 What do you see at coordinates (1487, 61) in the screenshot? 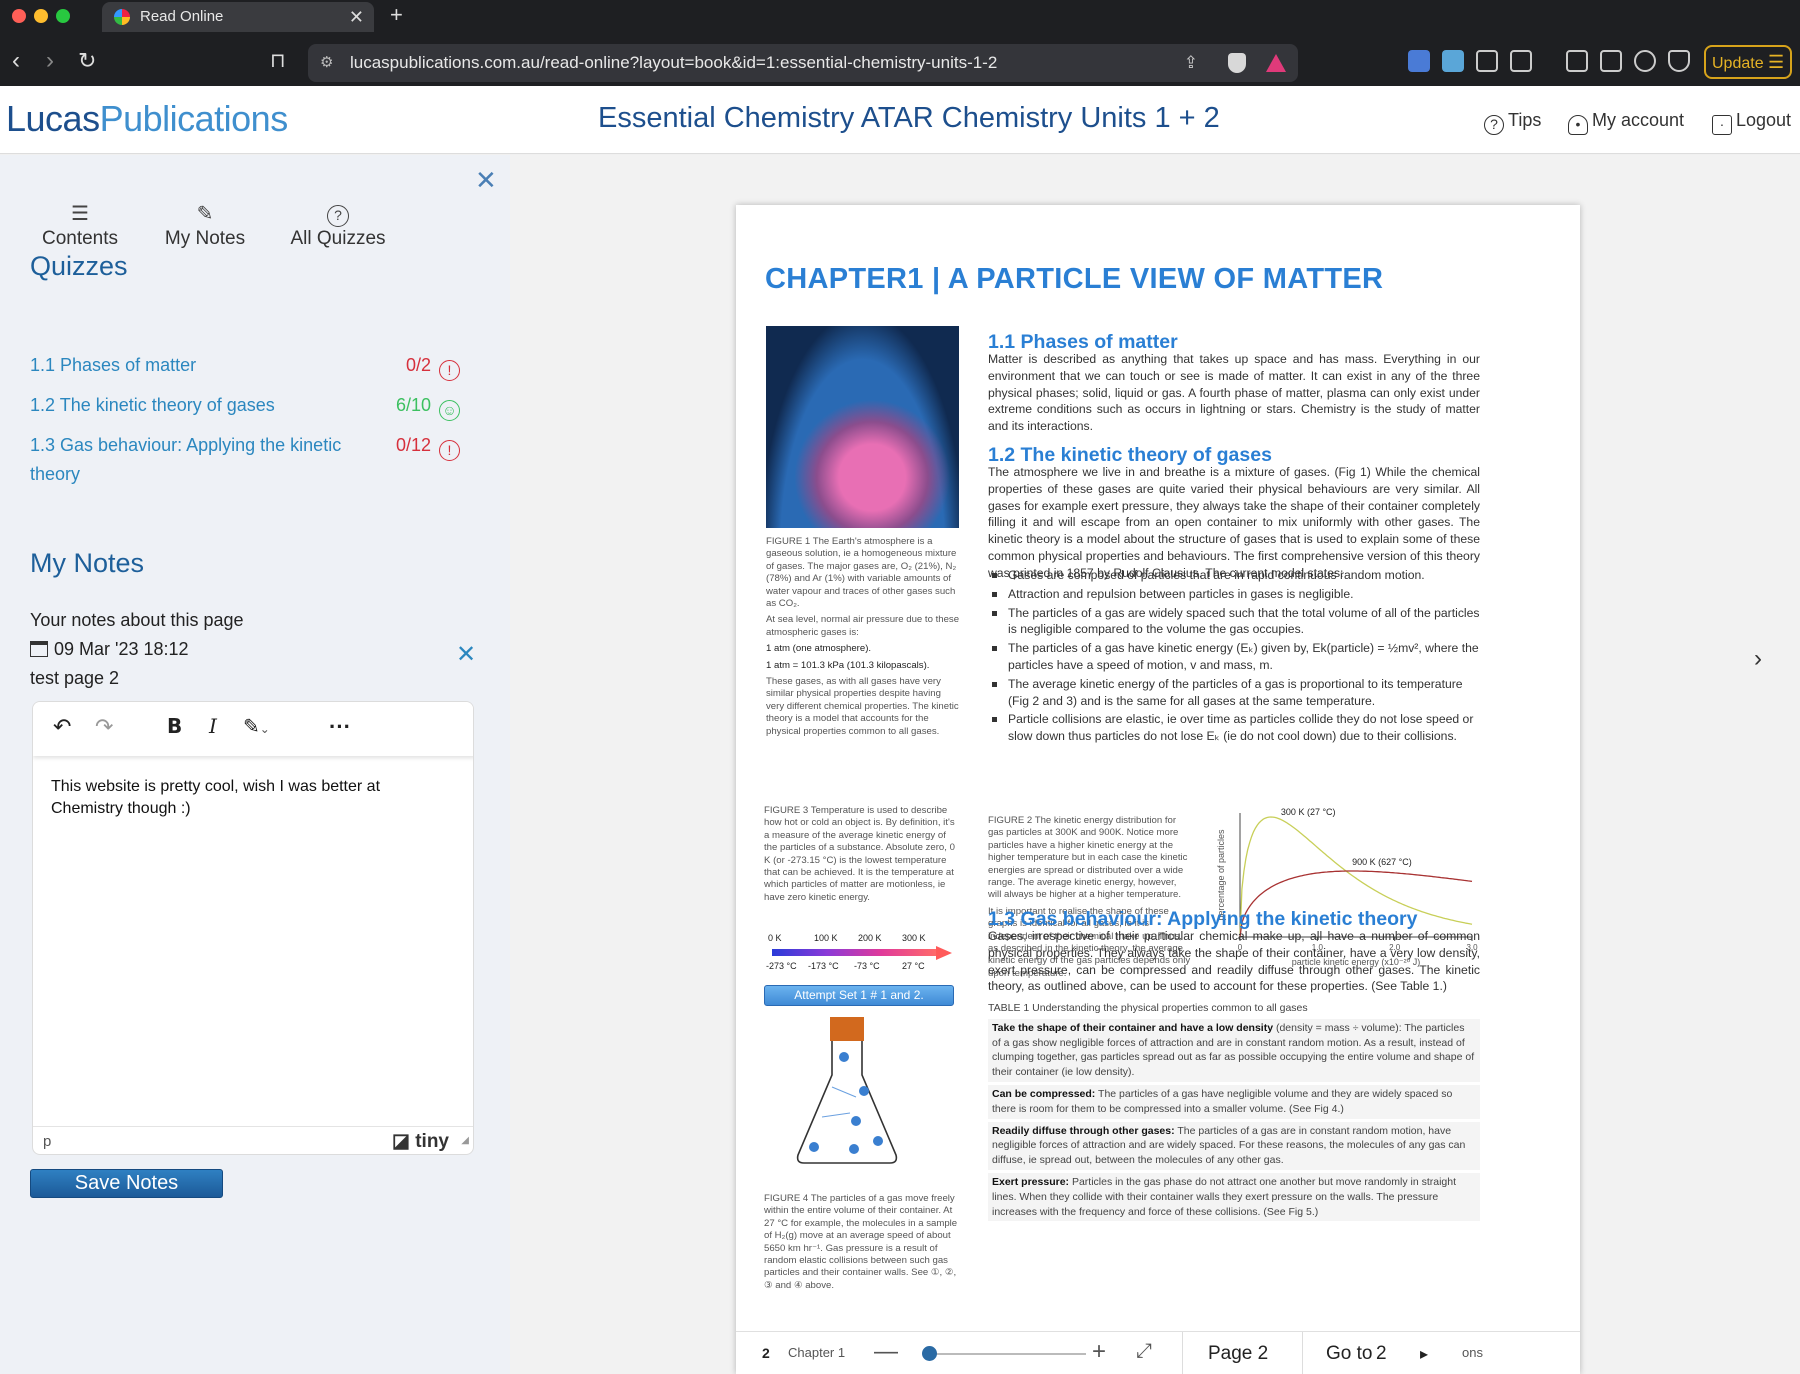
I see `extensions-icon` at bounding box center [1487, 61].